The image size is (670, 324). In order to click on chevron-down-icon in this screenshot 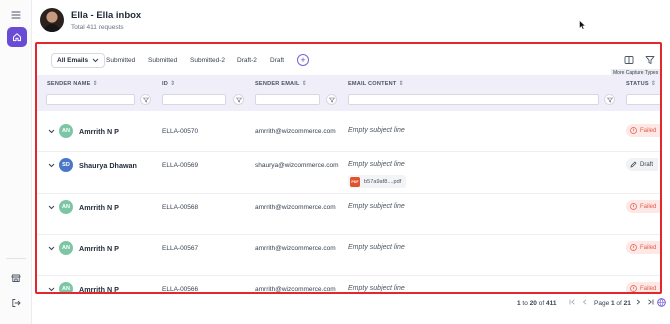, I will do `click(95, 60)`.